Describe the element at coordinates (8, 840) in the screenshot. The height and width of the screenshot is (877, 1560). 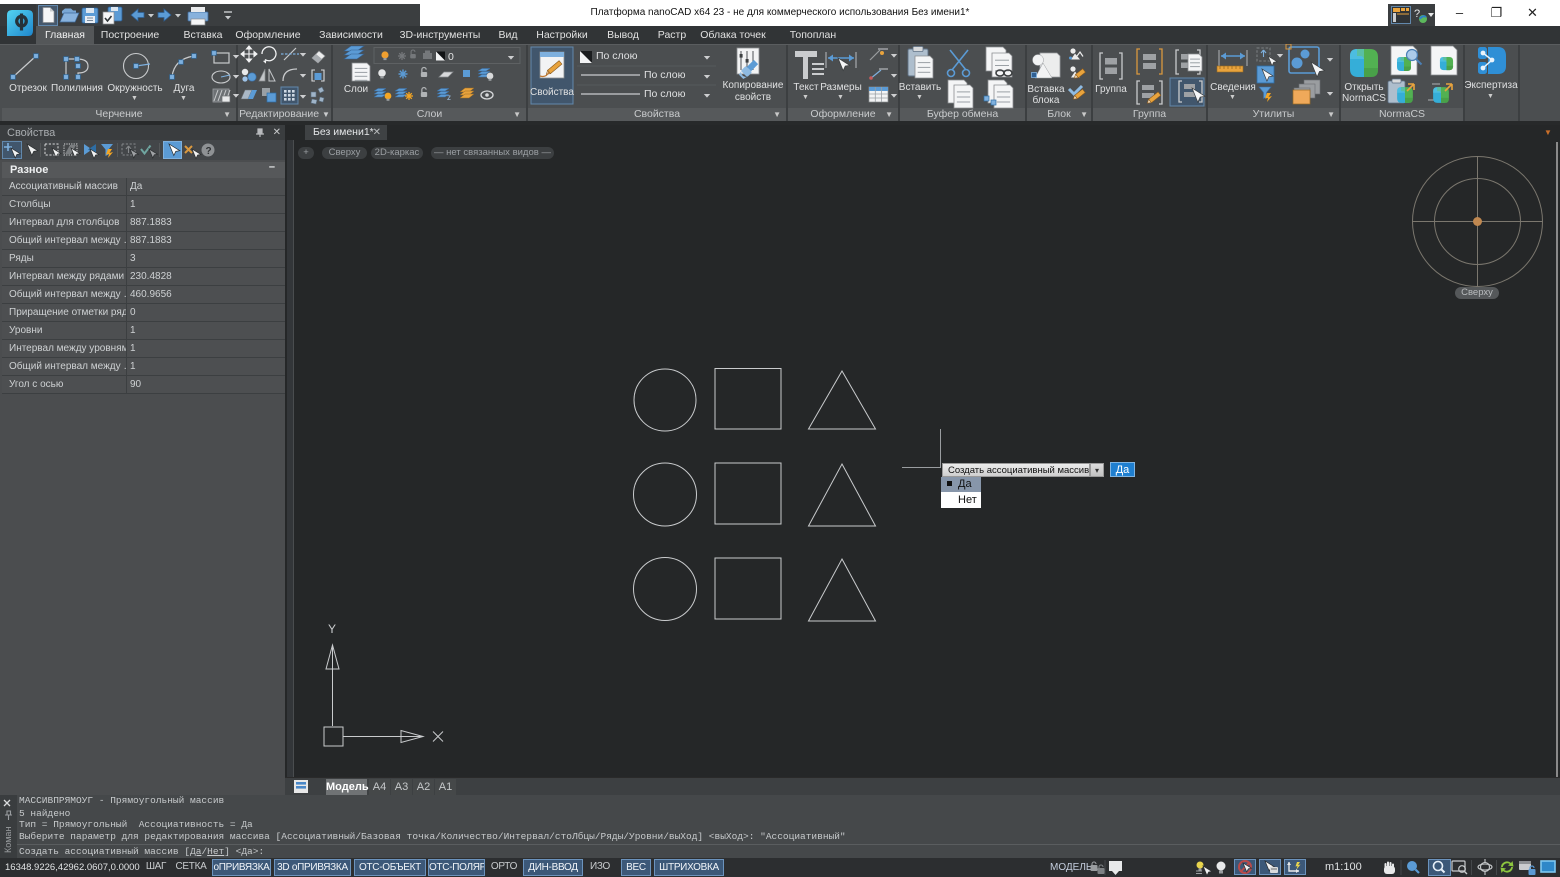
I see `svg-text: Коман` at that location.